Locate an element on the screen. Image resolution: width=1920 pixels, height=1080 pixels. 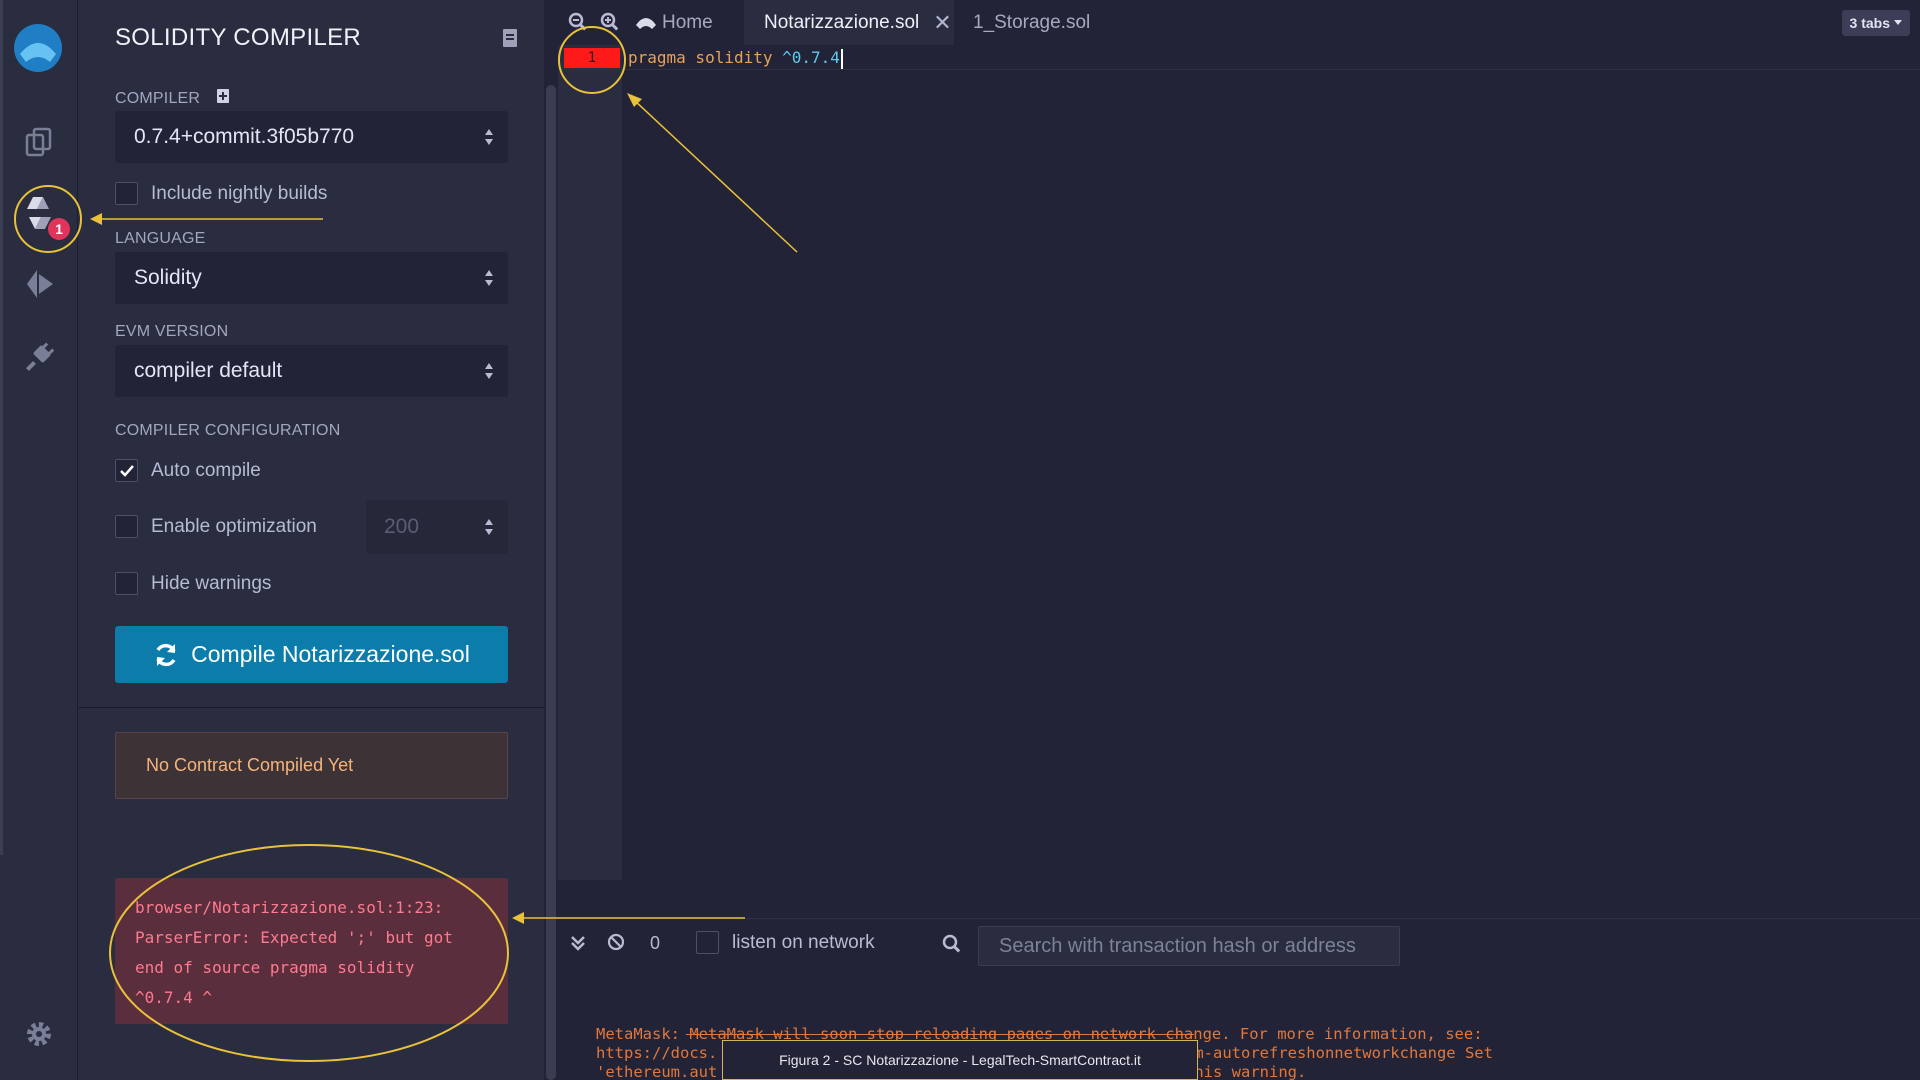
compiler-label-text: COMPILER is located at coordinates (158, 98).